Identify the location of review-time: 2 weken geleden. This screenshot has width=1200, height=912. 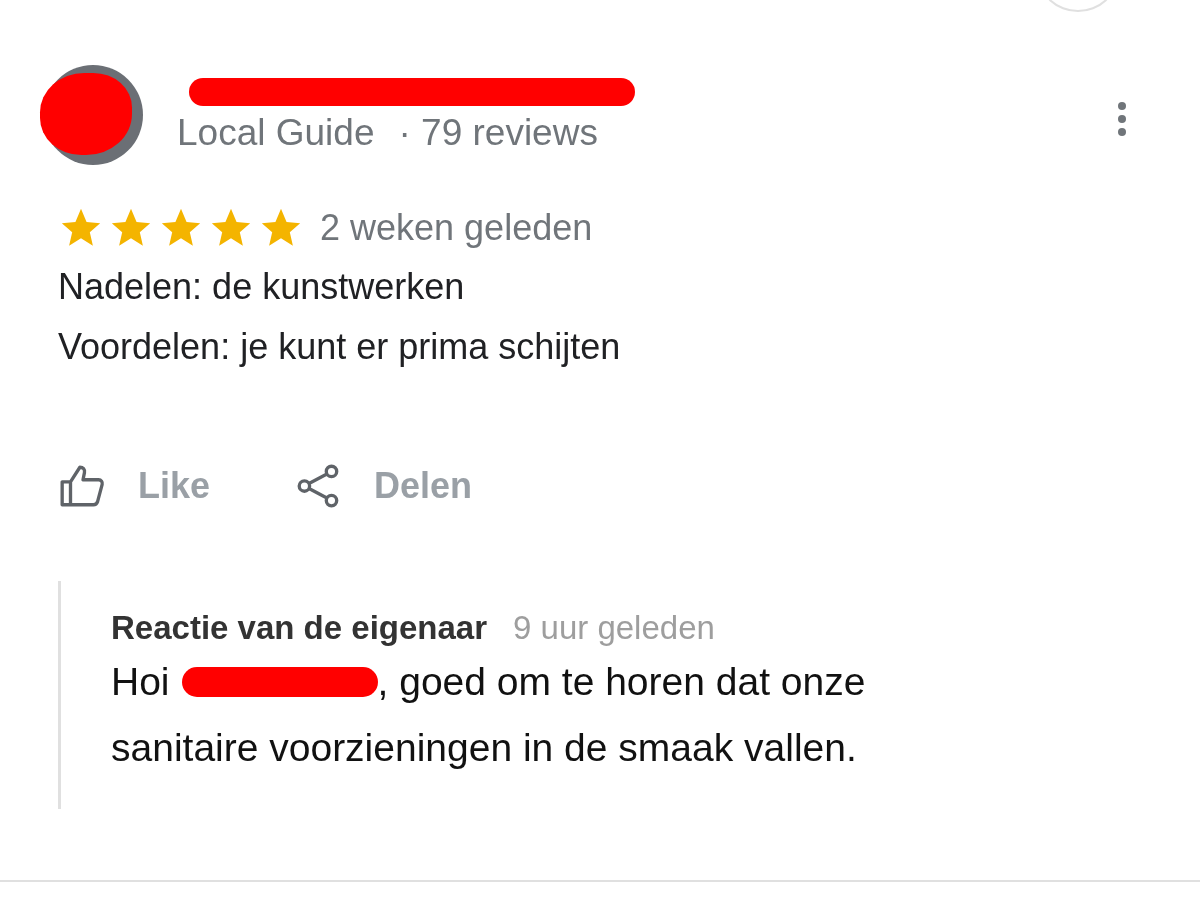
(456, 228).